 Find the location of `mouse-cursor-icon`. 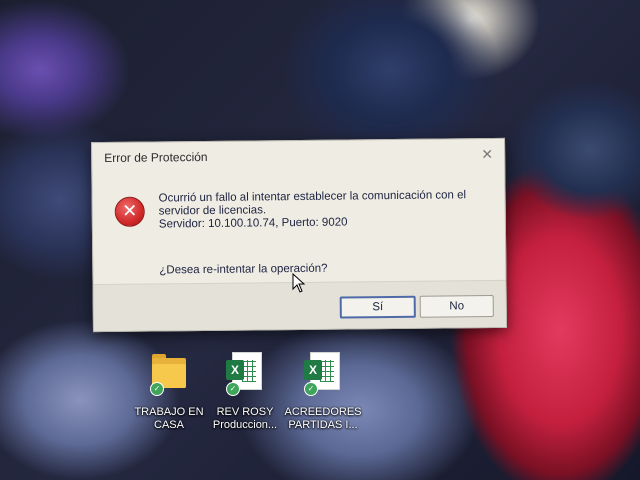

mouse-cursor-icon is located at coordinates (299, 283).